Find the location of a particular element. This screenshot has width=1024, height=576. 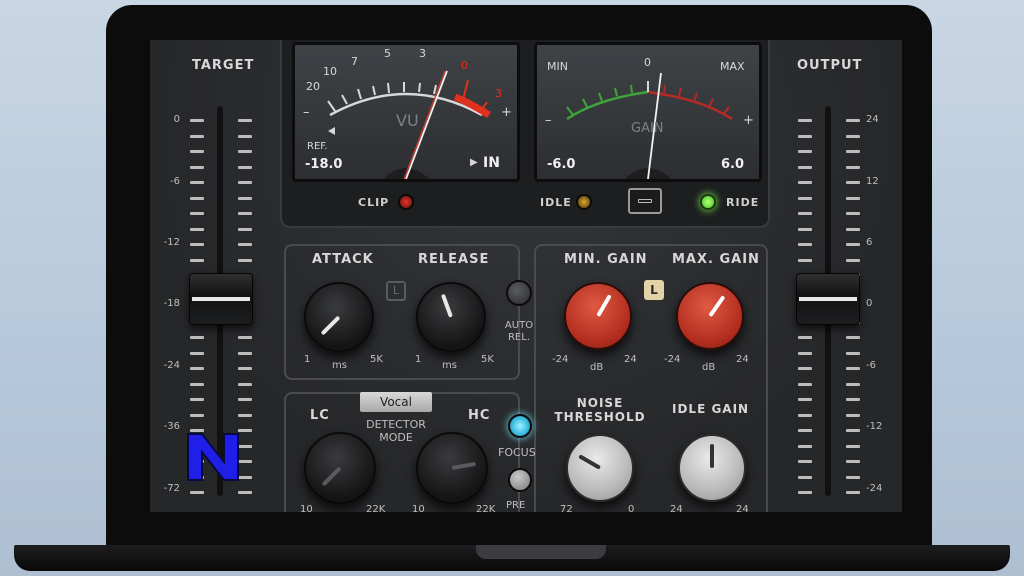

max-gain-unit: dB is located at coordinates (709, 367).